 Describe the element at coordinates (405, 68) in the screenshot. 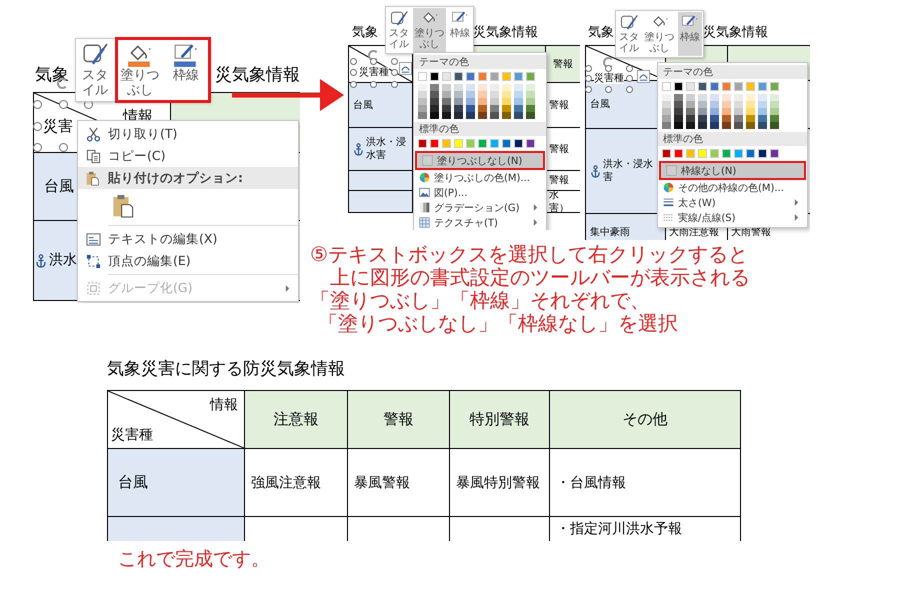

I see `layout-options-icon` at that location.